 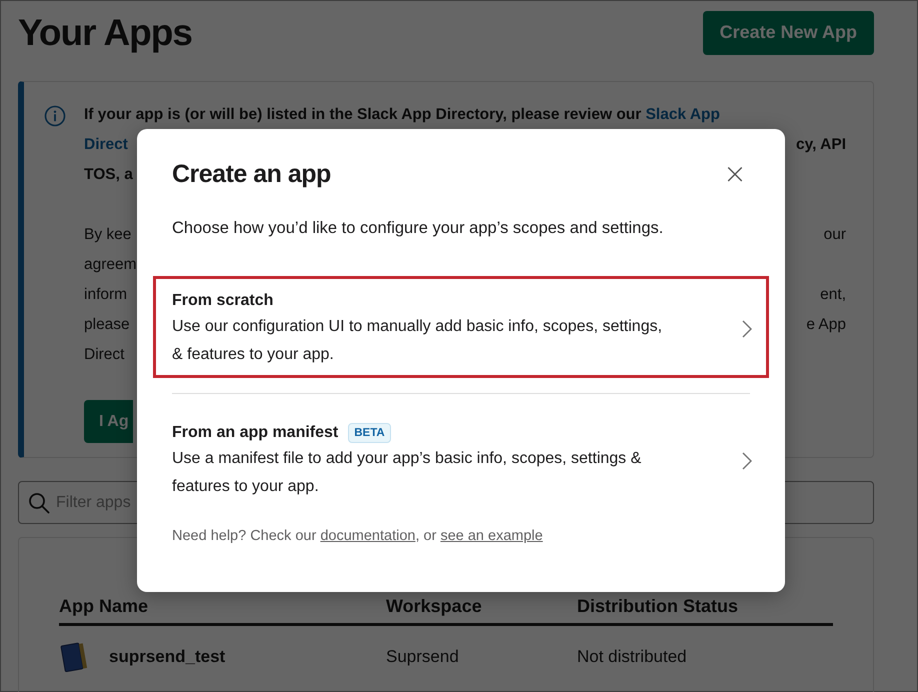 What do you see at coordinates (39, 503) in the screenshot?
I see `search-icon` at bounding box center [39, 503].